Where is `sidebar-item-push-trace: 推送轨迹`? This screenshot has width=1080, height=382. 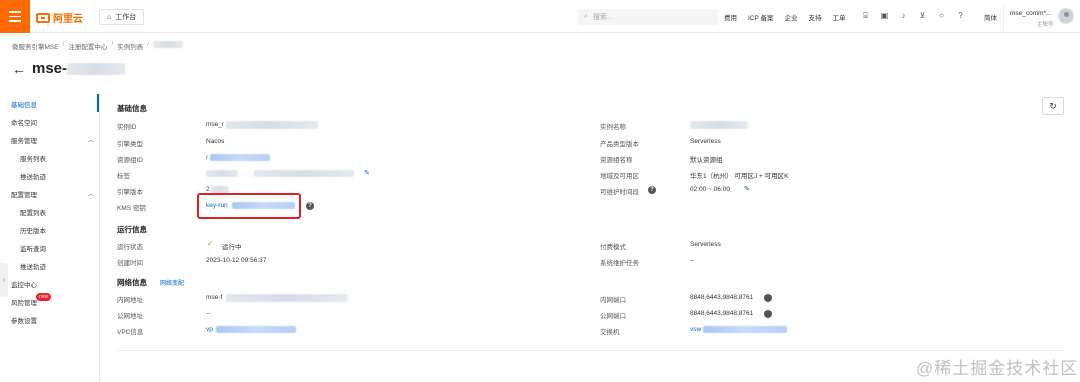
sidebar-item-push-trace: 推送轨迹 is located at coordinates (33, 176).